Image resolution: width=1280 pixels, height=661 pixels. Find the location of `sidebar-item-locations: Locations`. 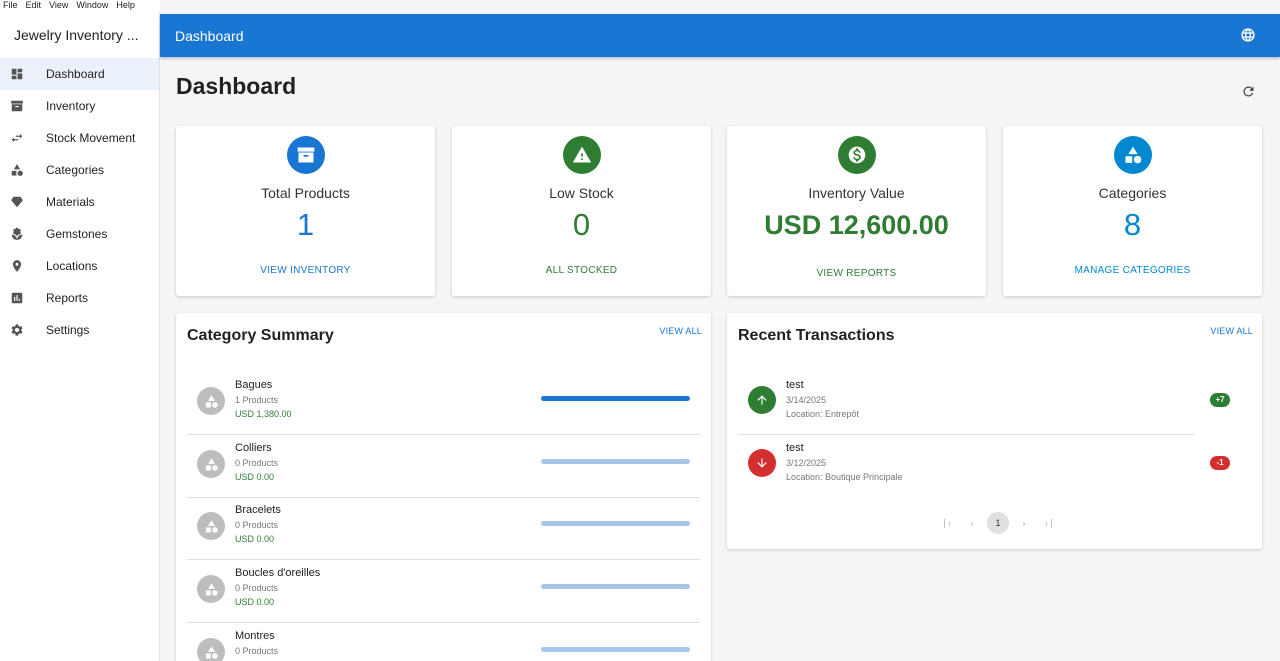

sidebar-item-locations: Locations is located at coordinates (79, 266).